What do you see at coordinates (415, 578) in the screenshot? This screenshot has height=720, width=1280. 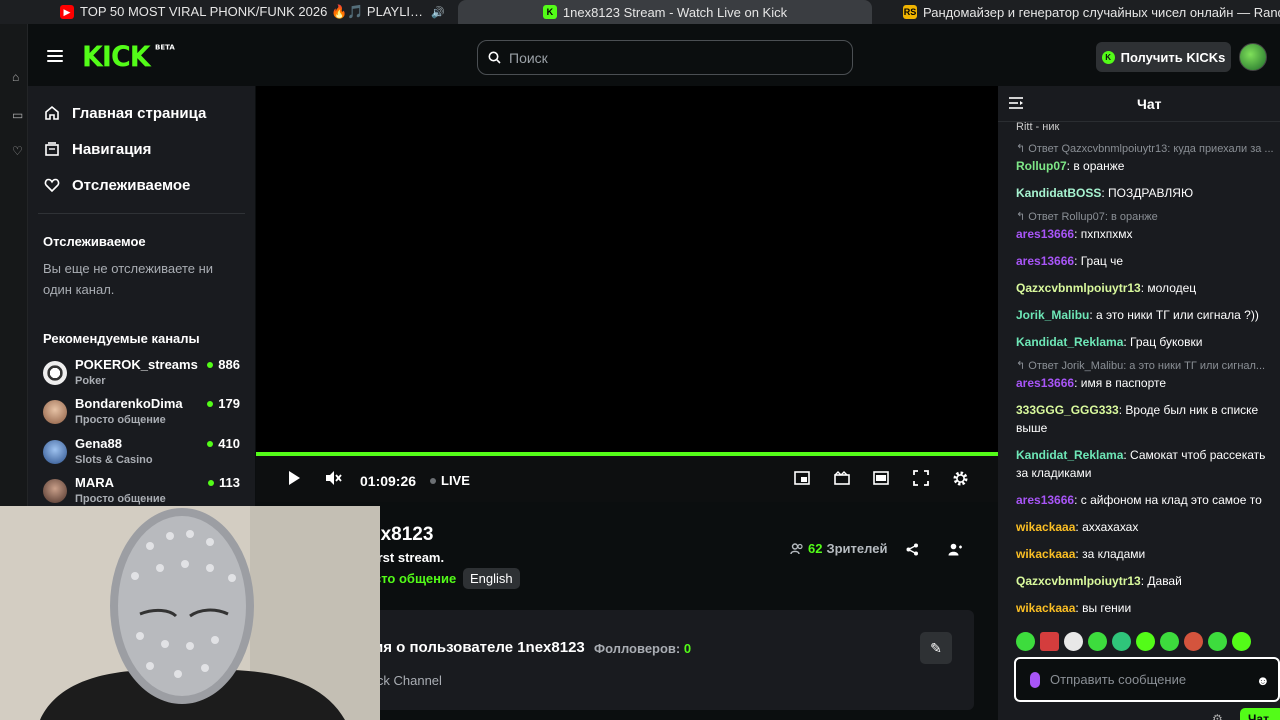 I see `stream-category: сто общение` at bounding box center [415, 578].